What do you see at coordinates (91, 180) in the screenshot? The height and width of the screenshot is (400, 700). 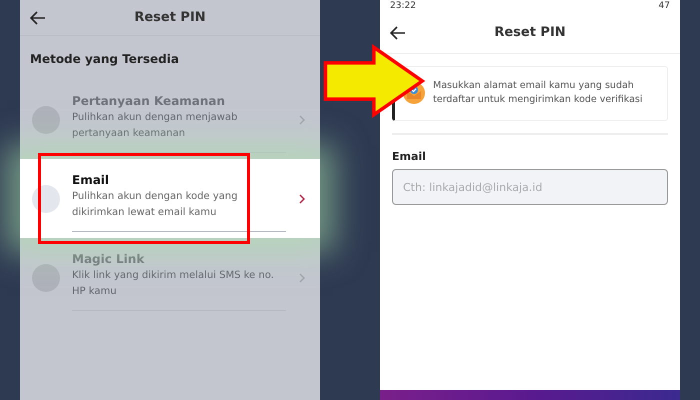 I see `method-title: Email` at bounding box center [91, 180].